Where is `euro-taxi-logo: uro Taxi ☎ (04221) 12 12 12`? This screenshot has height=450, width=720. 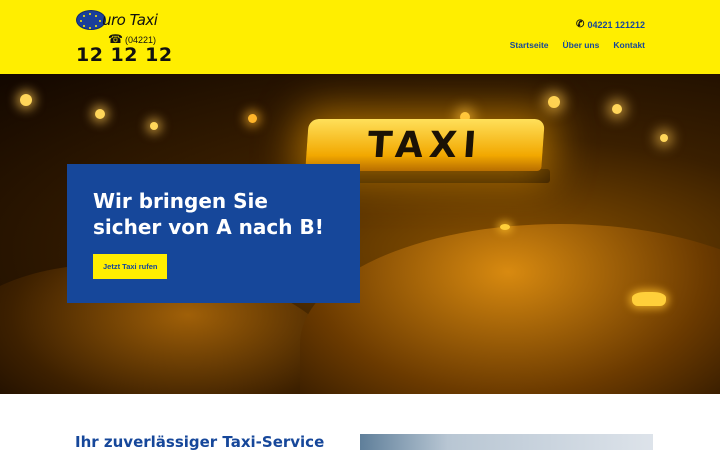 euro-taxi-logo: uro Taxi ☎ (04221) 12 12 12 is located at coordinates (124, 39).